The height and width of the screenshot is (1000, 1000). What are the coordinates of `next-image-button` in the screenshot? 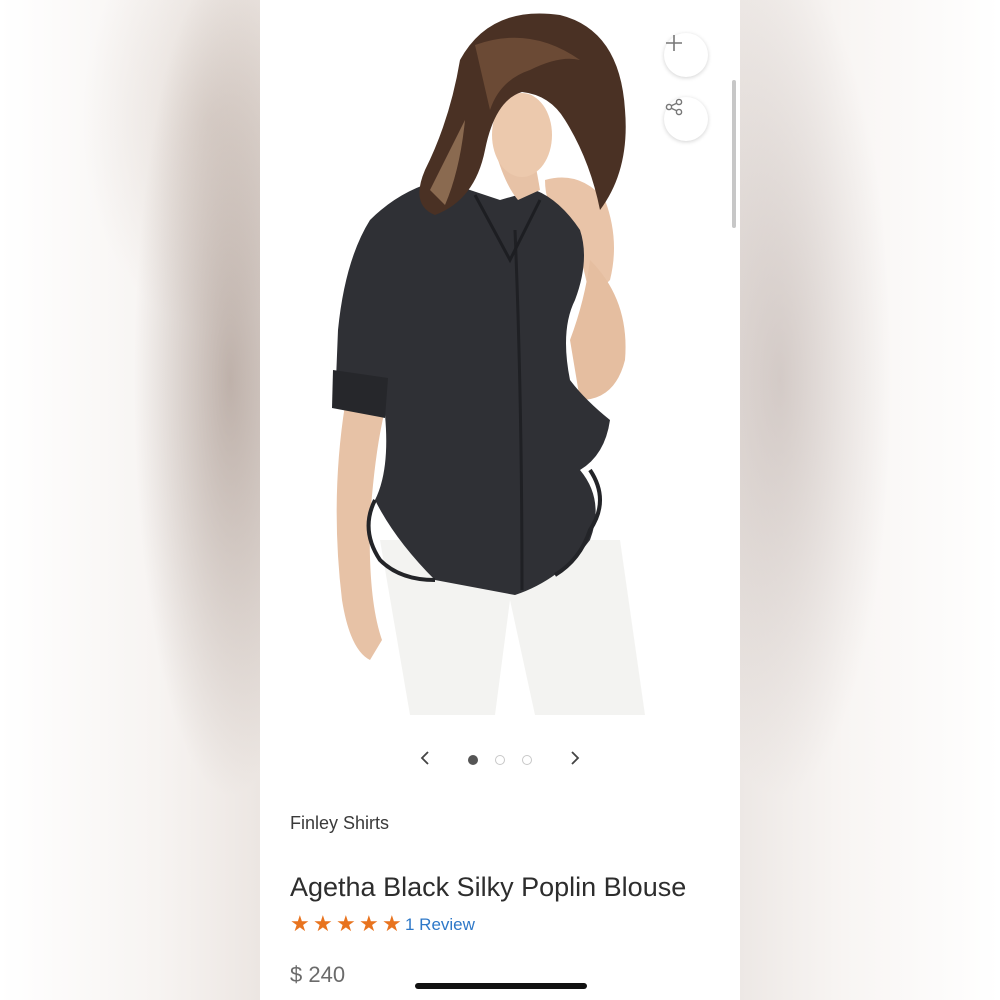 It's located at (575, 758).